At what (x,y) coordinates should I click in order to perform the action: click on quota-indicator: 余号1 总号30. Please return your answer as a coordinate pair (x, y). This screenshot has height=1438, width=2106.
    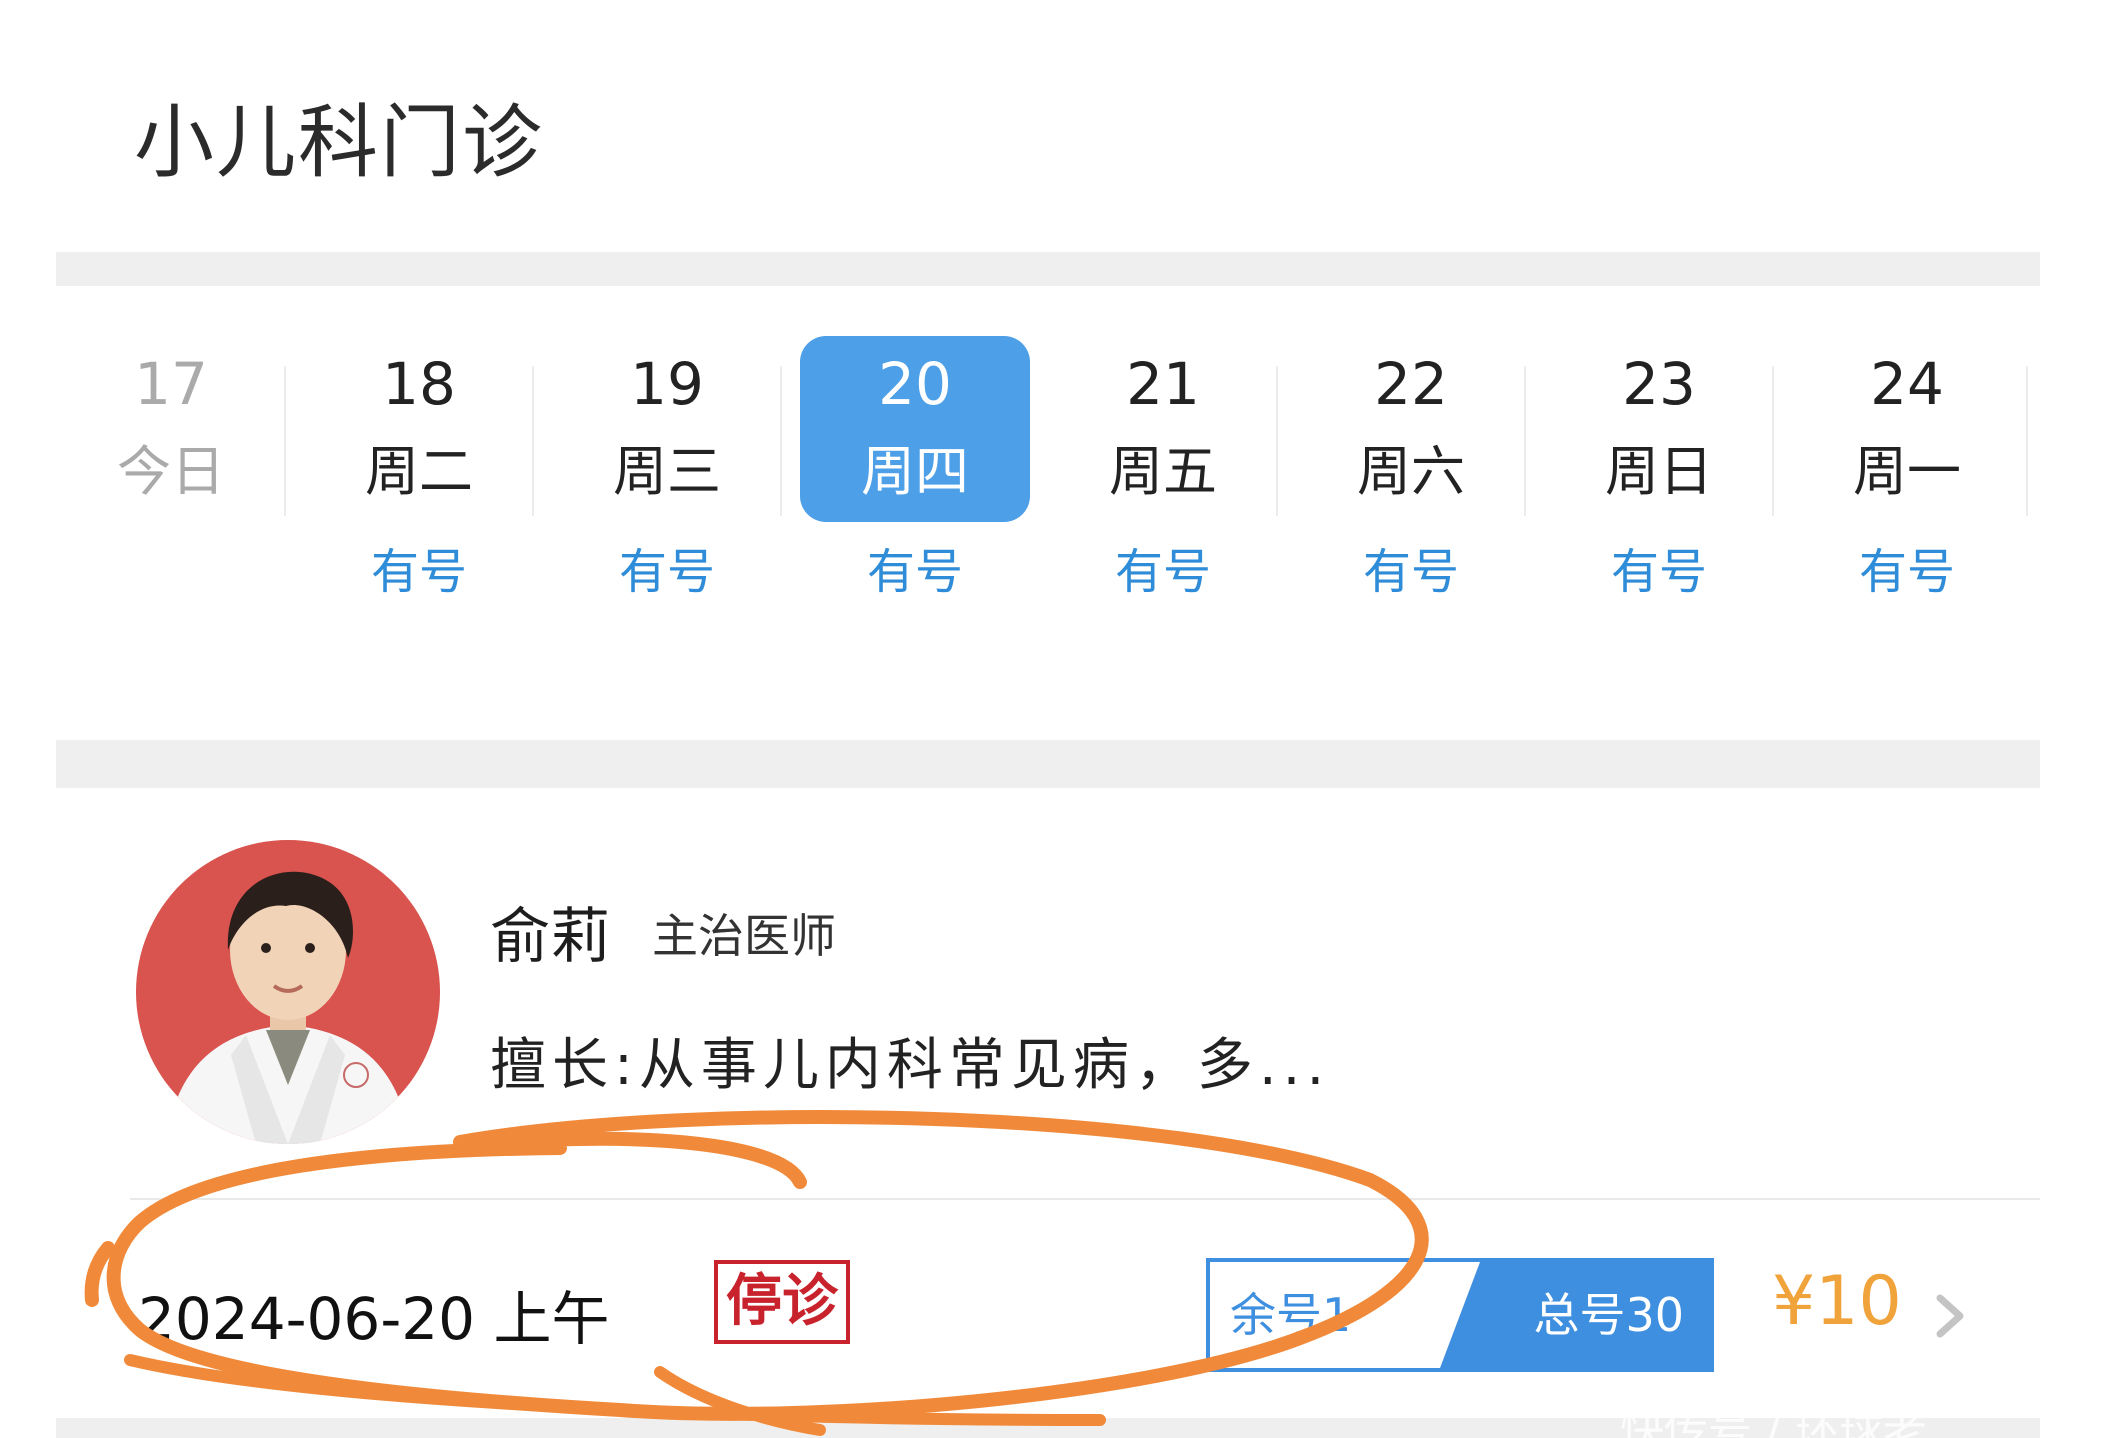
    Looking at the image, I should click on (1460, 1315).